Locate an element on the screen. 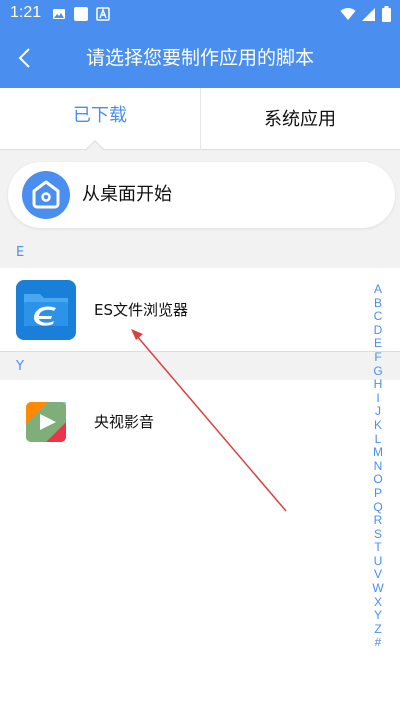  tab-bar: 已下载 系统应用 is located at coordinates (200, 119).